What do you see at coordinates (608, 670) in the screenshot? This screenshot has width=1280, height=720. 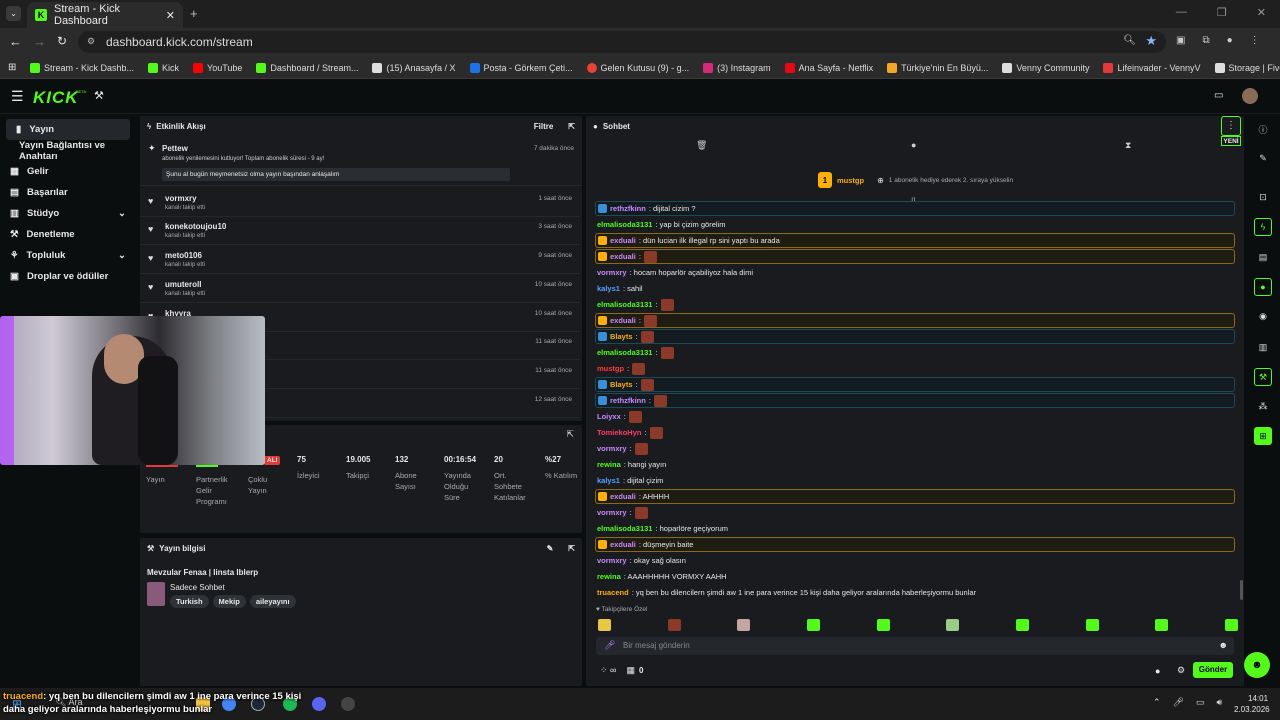 I see `points-icon: ⁘ ∞` at bounding box center [608, 670].